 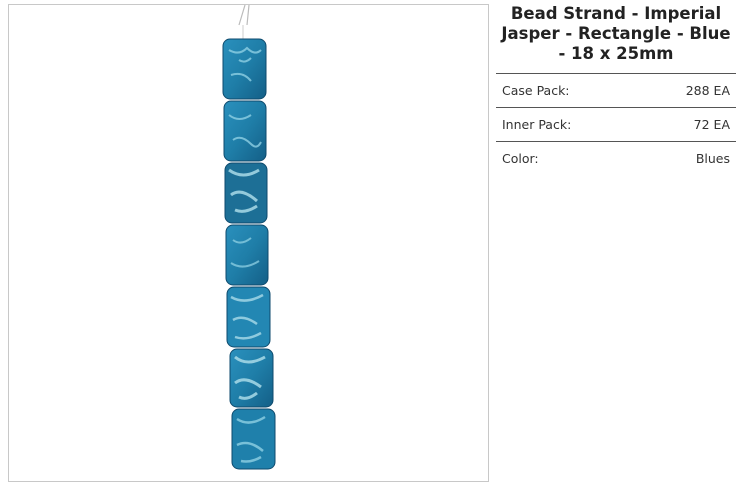 I want to click on spec-value: 72 EA, so click(x=711, y=124).